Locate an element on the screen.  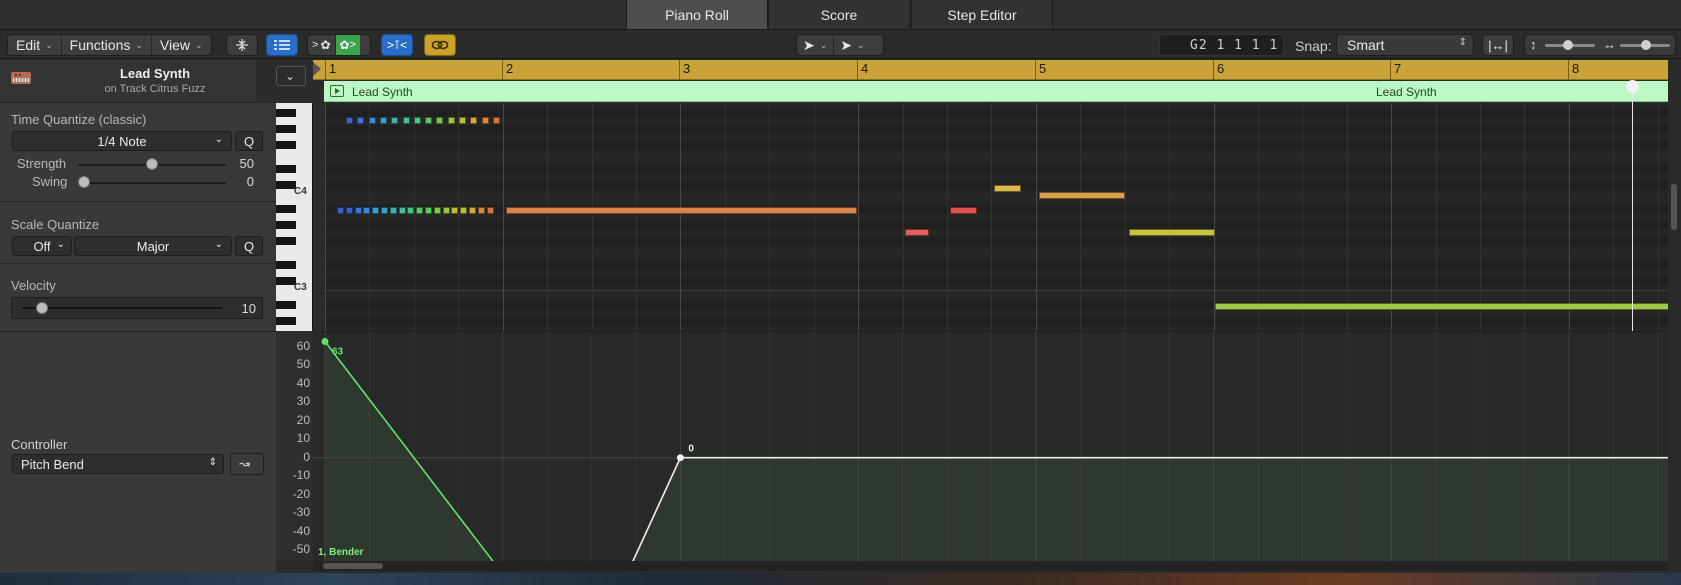
scale-quantize-off-dropdown: Off ⌄ is located at coordinates (42, 246).